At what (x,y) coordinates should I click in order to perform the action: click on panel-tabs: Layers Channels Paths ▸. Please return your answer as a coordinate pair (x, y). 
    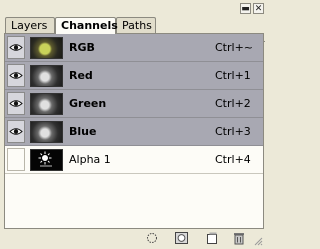
    Looking at the image, I should click on (134, 32).